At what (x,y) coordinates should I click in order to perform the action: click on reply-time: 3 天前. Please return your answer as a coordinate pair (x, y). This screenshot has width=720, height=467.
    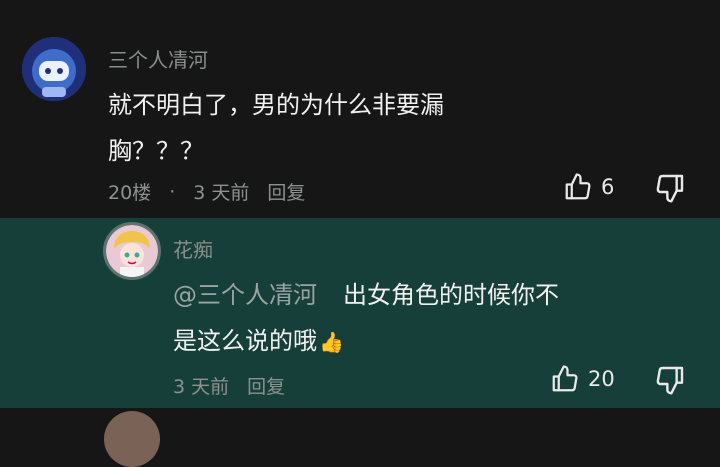
    Looking at the image, I should click on (201, 387).